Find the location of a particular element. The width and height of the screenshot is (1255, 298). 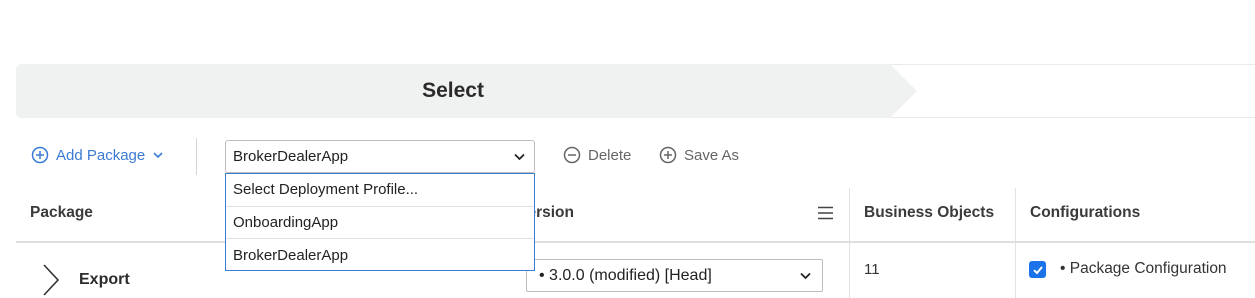

wizard-step-title: Select is located at coordinates (453, 90).